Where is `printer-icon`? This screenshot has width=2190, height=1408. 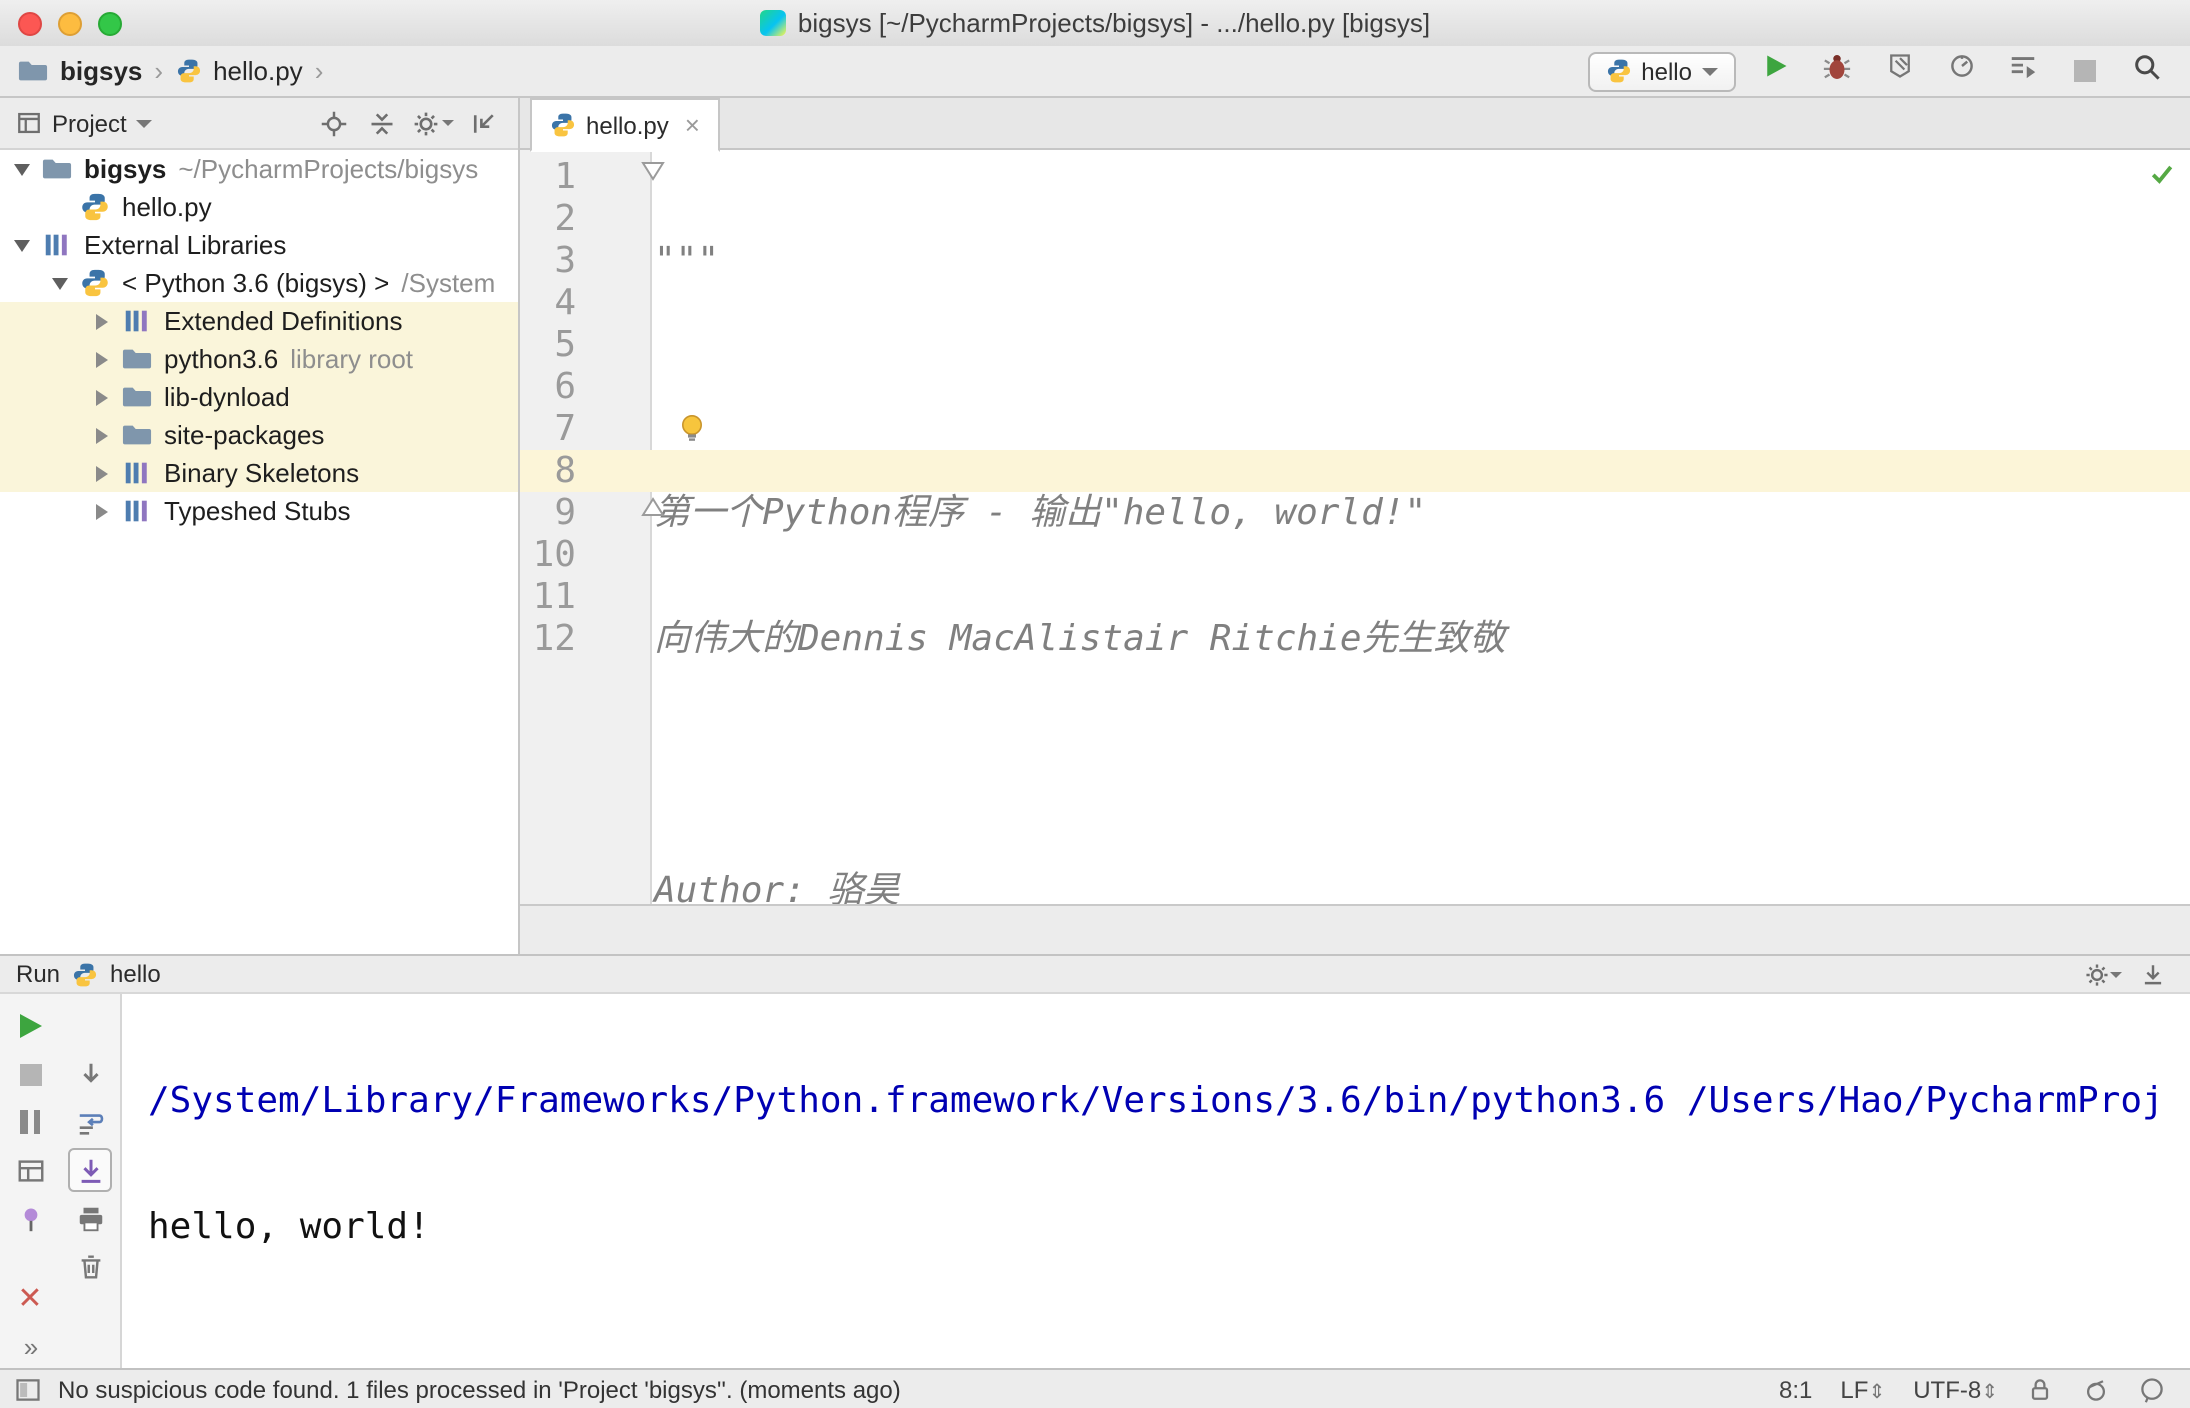 printer-icon is located at coordinates (90, 1218).